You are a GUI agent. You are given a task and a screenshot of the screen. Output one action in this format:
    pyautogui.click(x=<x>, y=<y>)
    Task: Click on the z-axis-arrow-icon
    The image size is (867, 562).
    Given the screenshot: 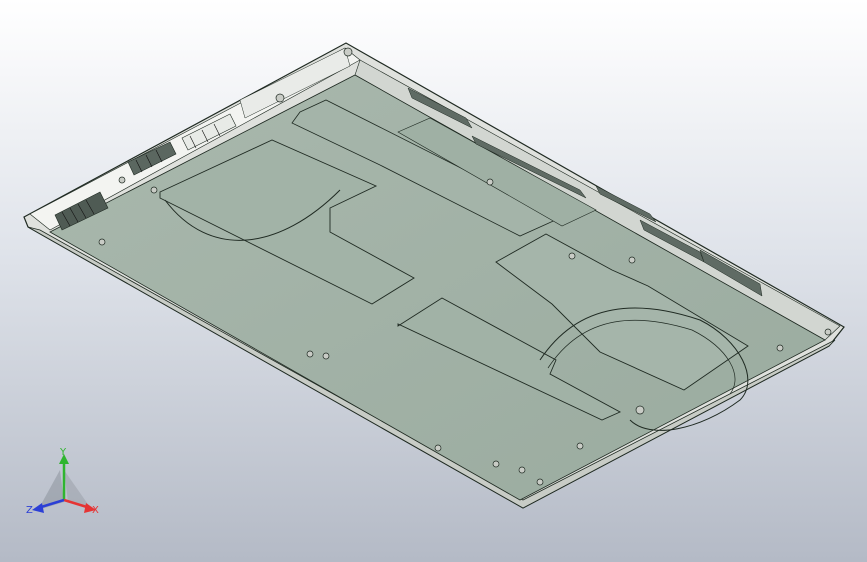 What is the action you would take?
    pyautogui.click(x=38, y=508)
    